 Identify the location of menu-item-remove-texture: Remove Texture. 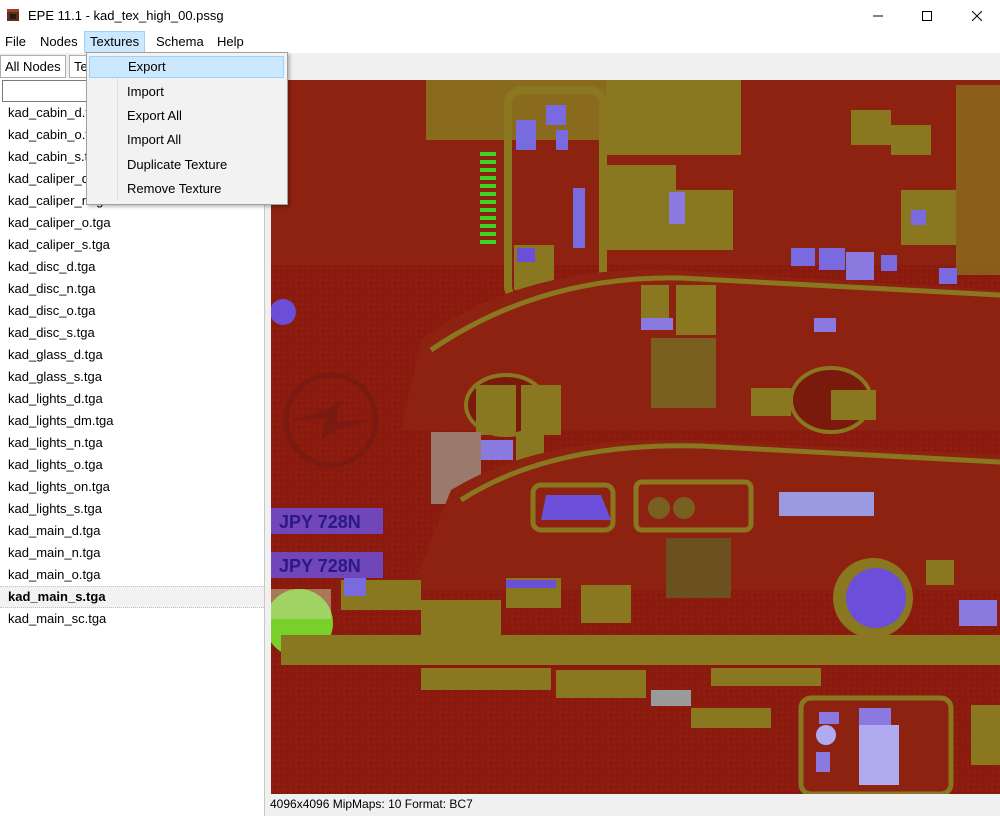
(186, 189).